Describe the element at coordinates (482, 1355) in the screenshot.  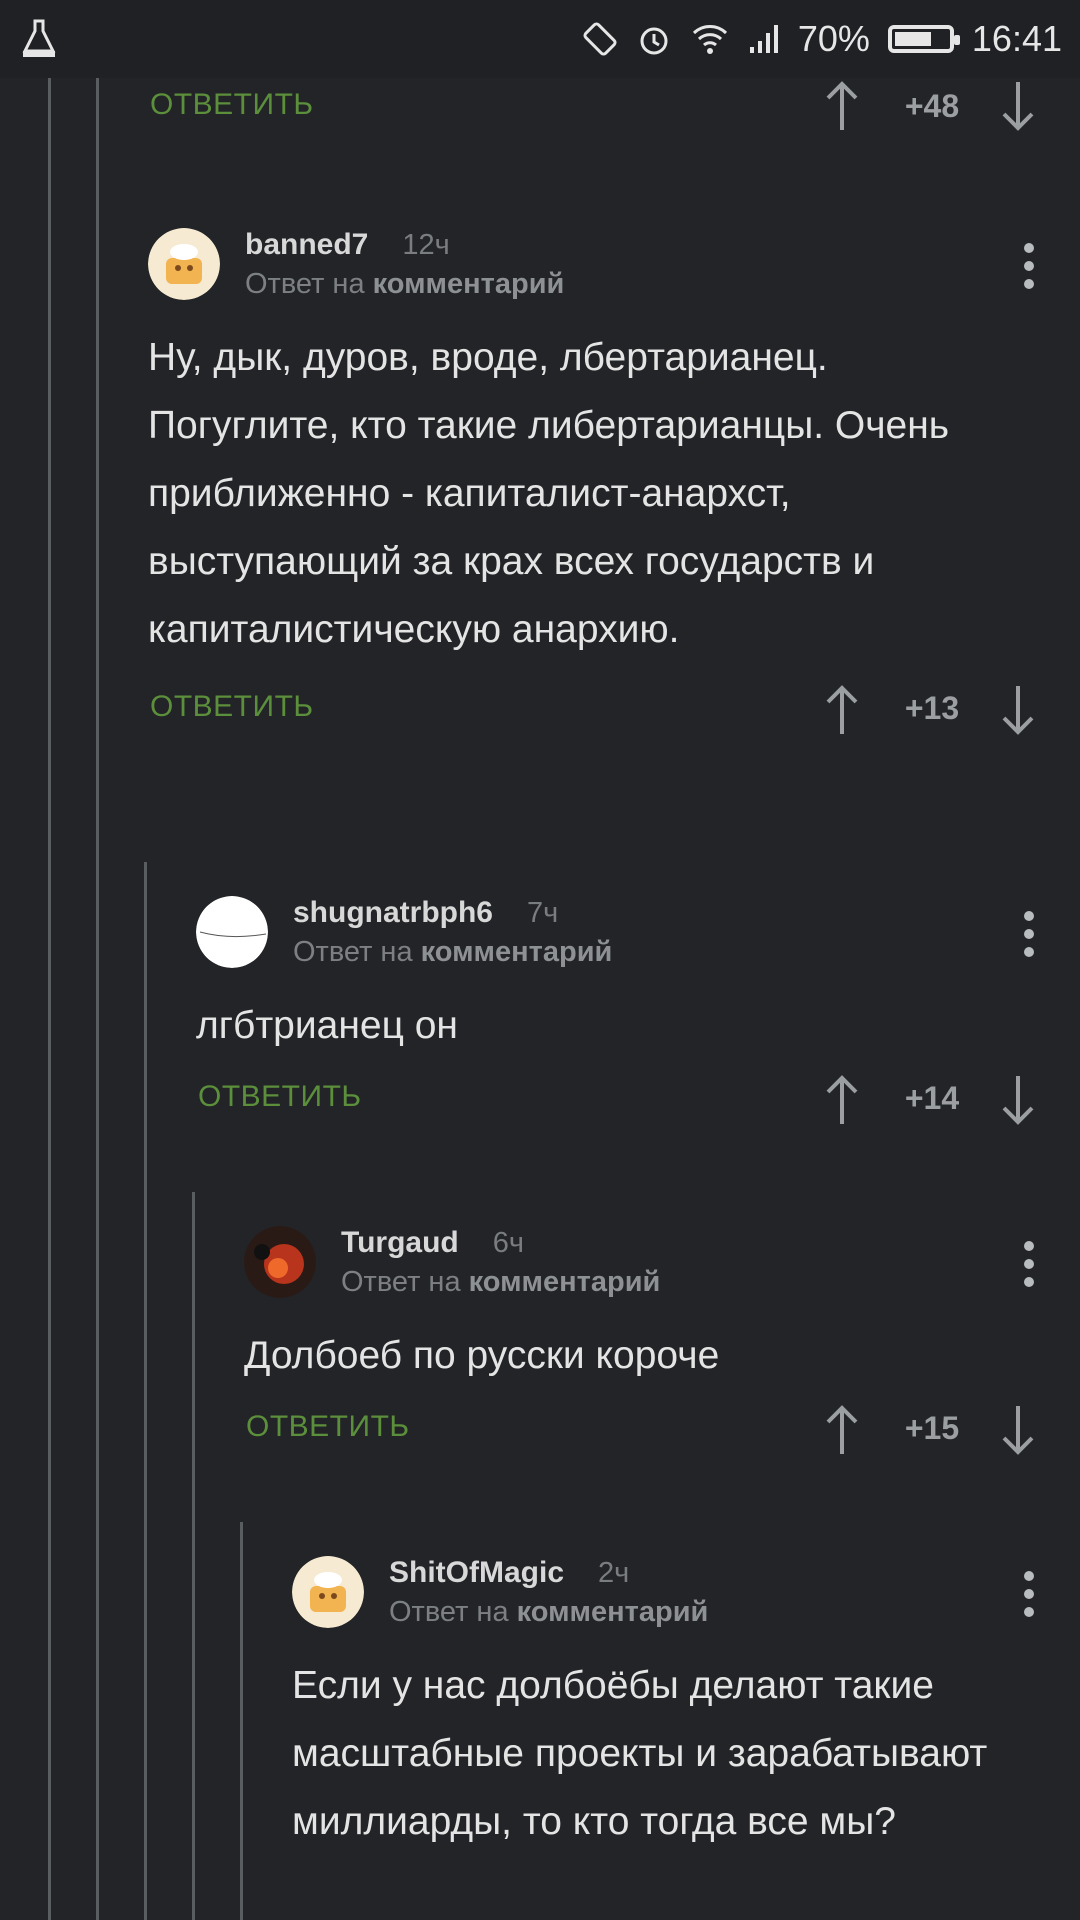
I see `comment-text: Долбоеб по русски короче` at that location.